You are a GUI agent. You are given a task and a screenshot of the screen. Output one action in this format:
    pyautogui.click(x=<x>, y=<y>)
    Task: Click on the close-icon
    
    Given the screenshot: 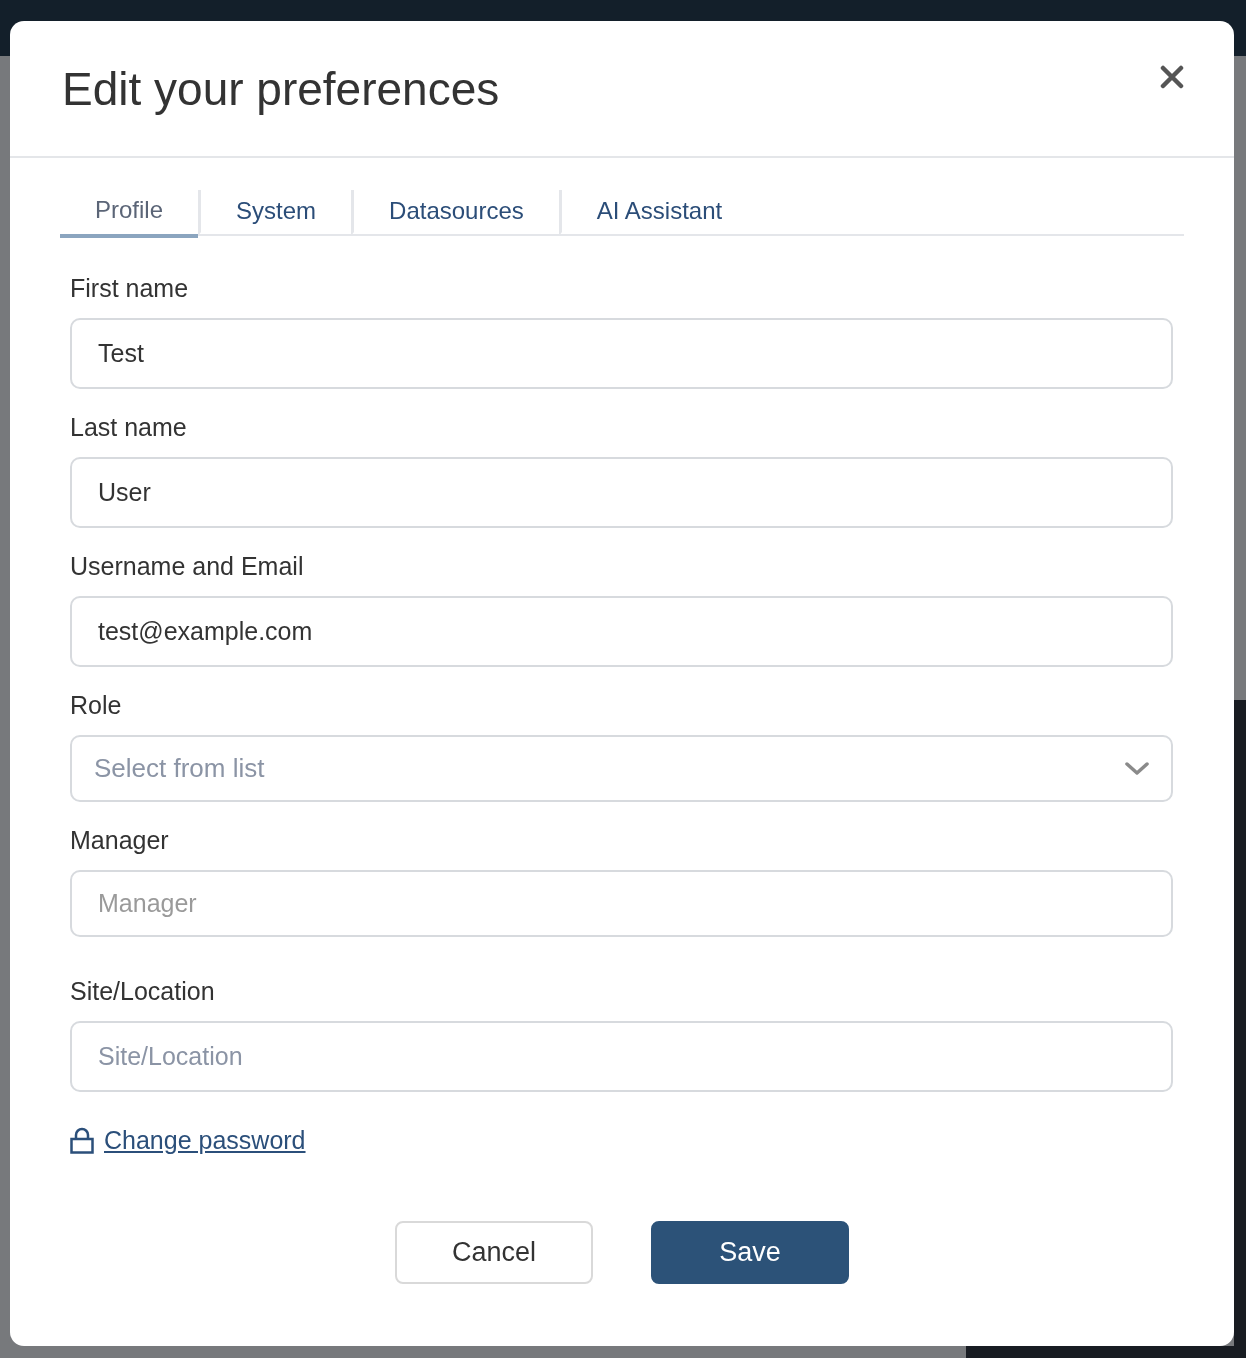 What is the action you would take?
    pyautogui.click(x=1172, y=77)
    